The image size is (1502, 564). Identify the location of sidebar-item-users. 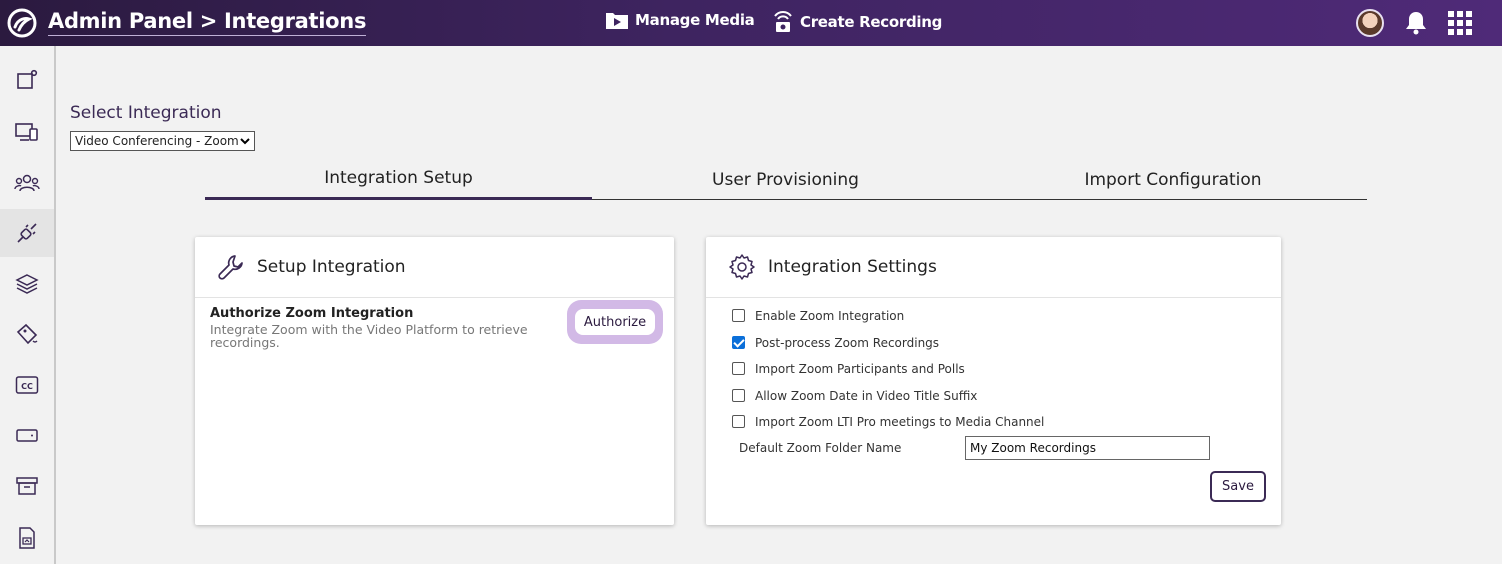
(27, 183).